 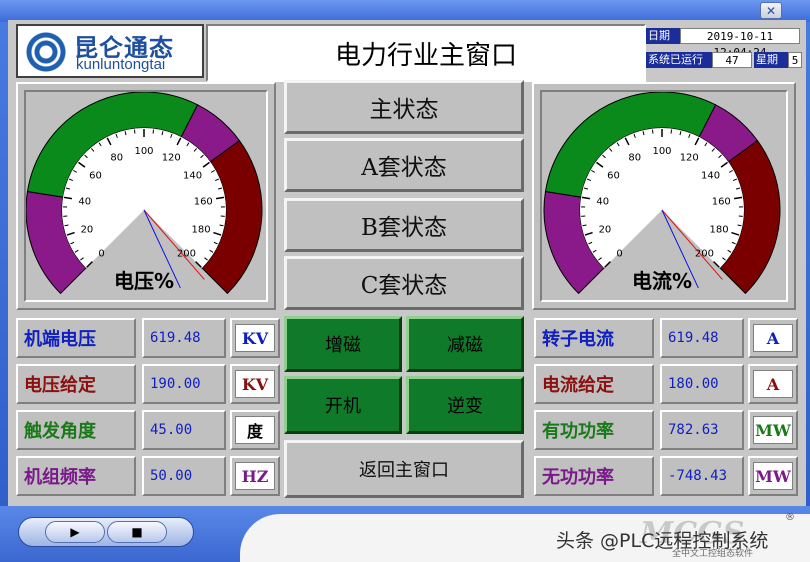 What do you see at coordinates (137, 532) in the screenshot?
I see `stop-icon: ■` at bounding box center [137, 532].